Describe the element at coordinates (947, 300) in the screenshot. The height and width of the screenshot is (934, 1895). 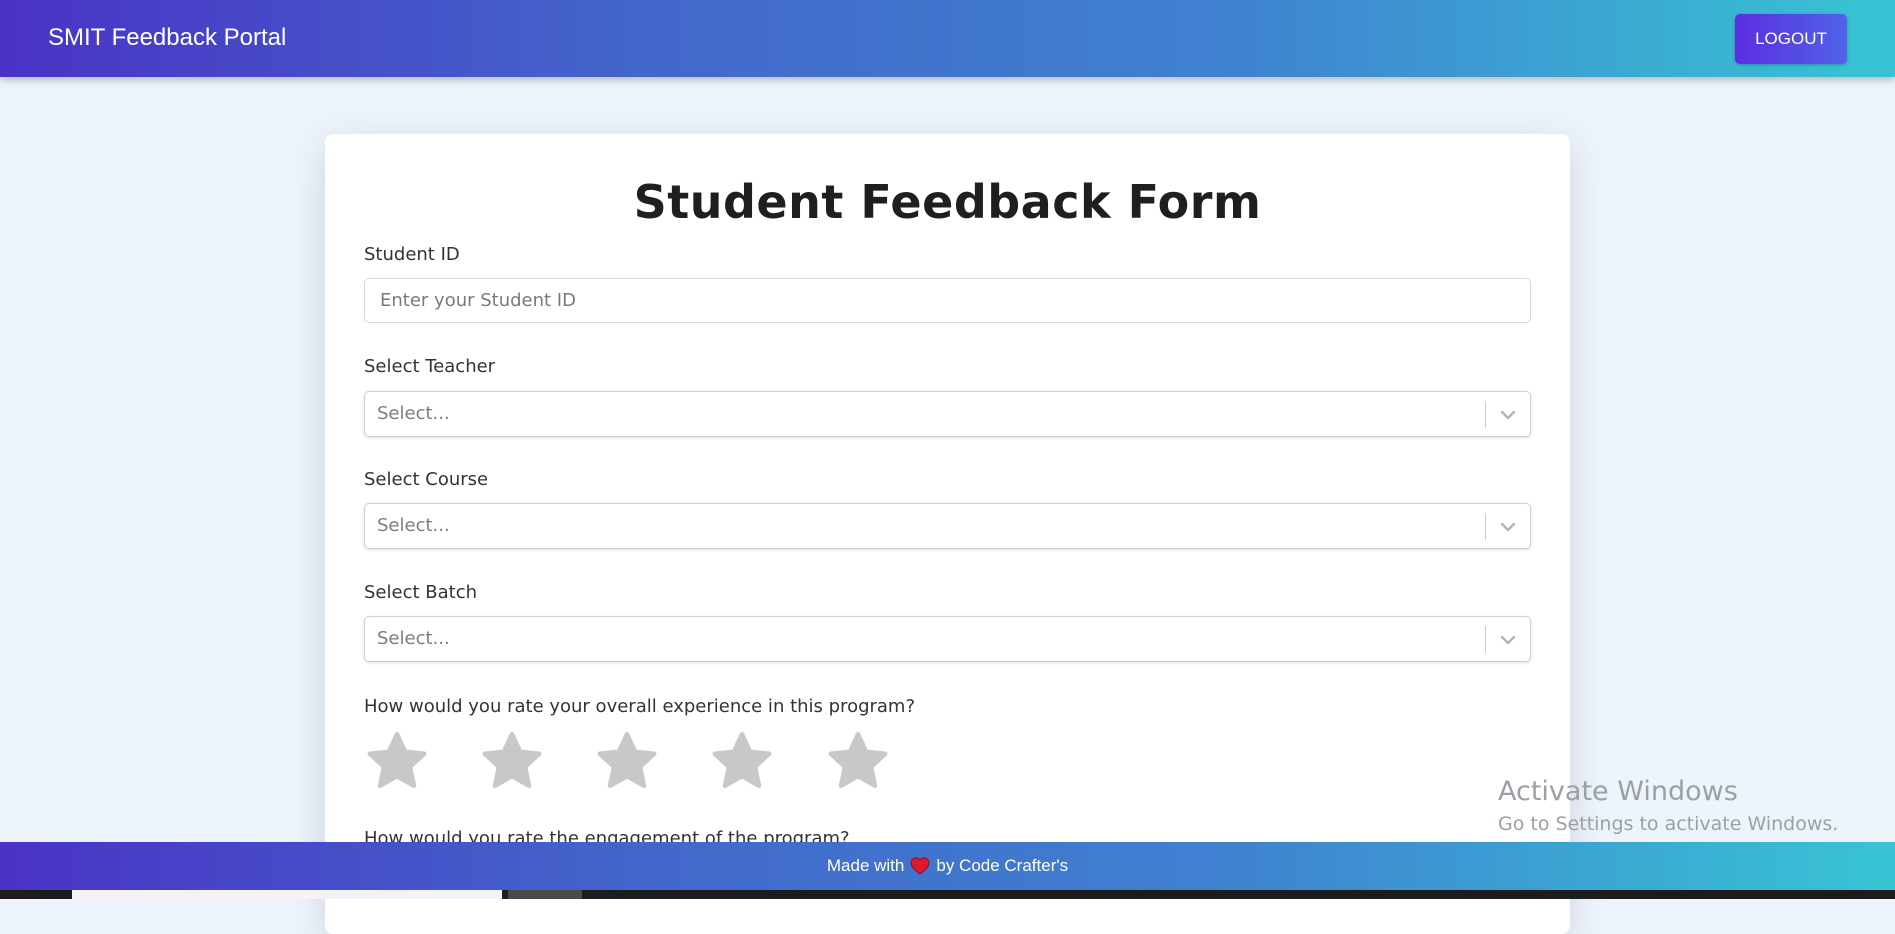
I see `student-id-input` at that location.